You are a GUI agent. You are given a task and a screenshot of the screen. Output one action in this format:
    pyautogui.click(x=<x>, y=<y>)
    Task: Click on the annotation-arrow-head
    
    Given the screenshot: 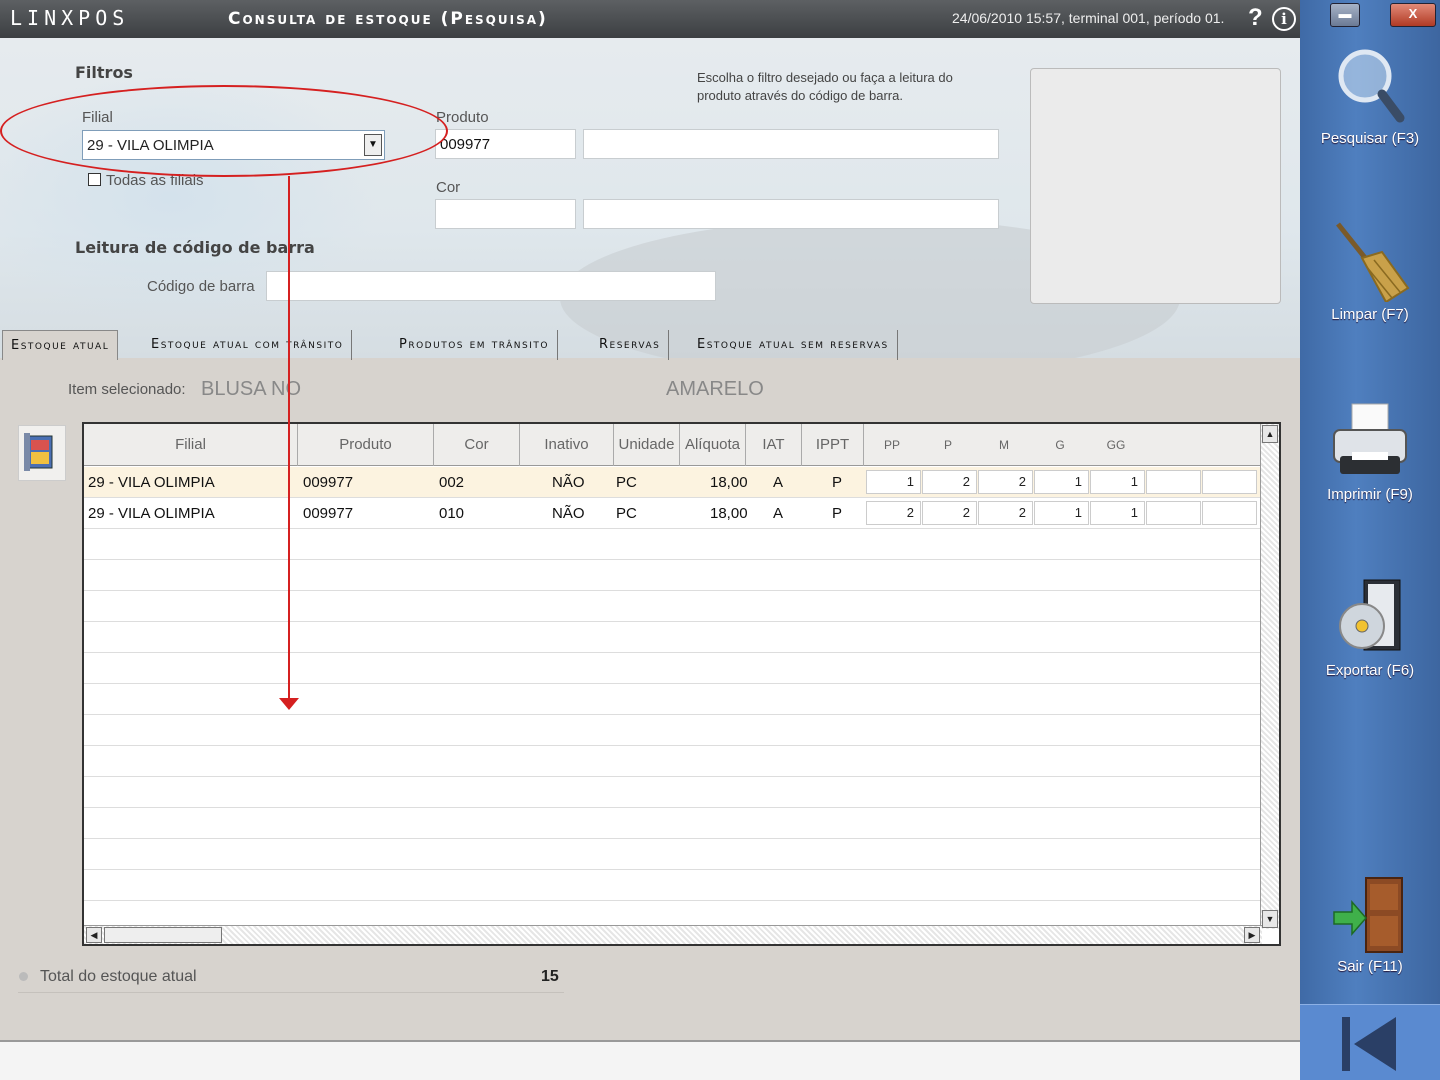 What is the action you would take?
    pyautogui.click(x=289, y=704)
    